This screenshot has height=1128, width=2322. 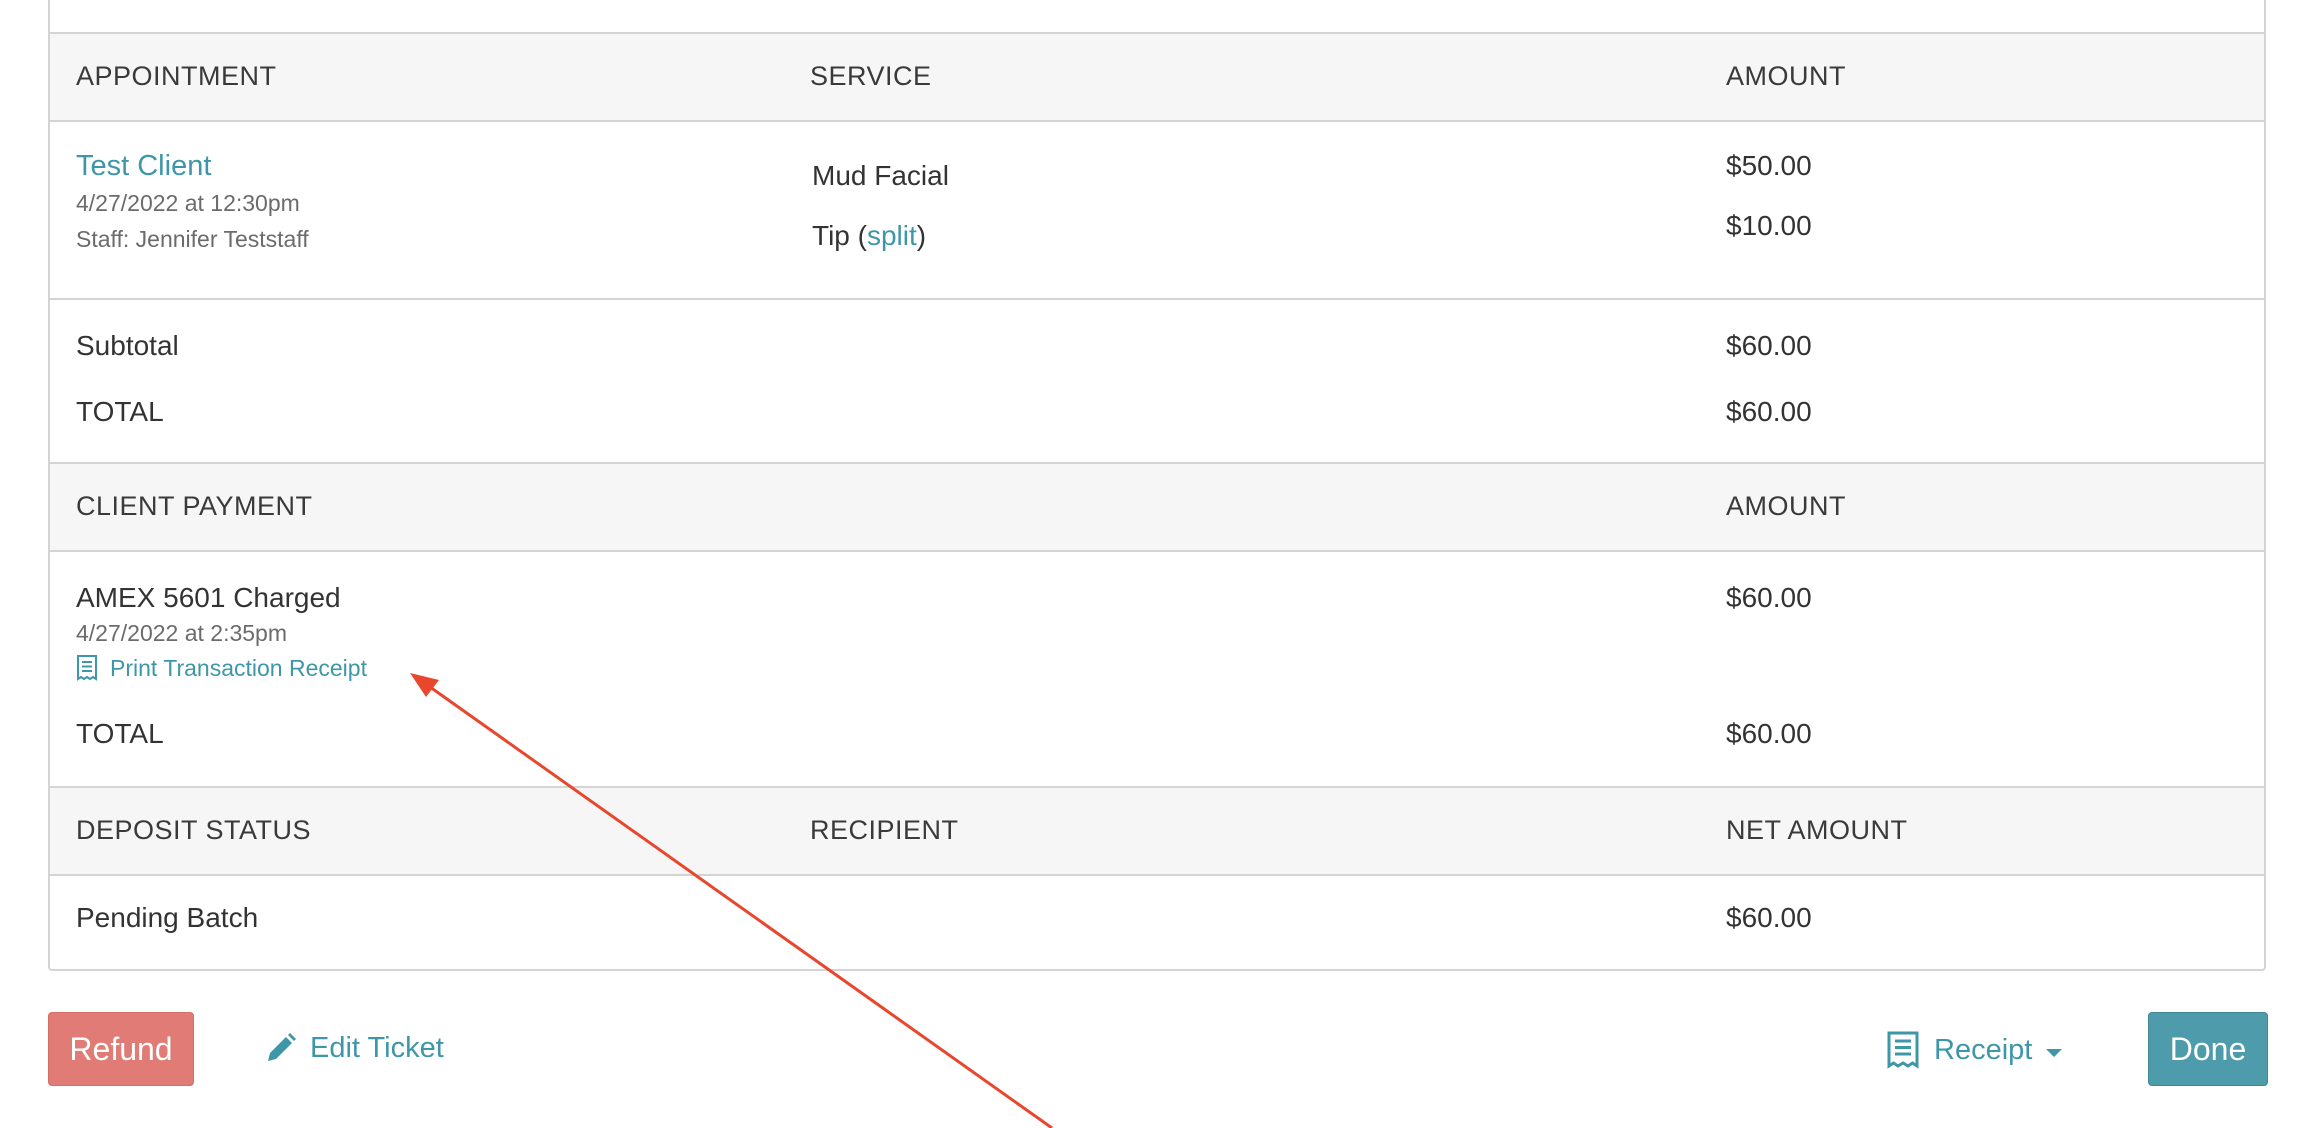 What do you see at coordinates (181, 633) in the screenshot?
I see `payment-datetime: 4/27/2022 at 2:35pm` at bounding box center [181, 633].